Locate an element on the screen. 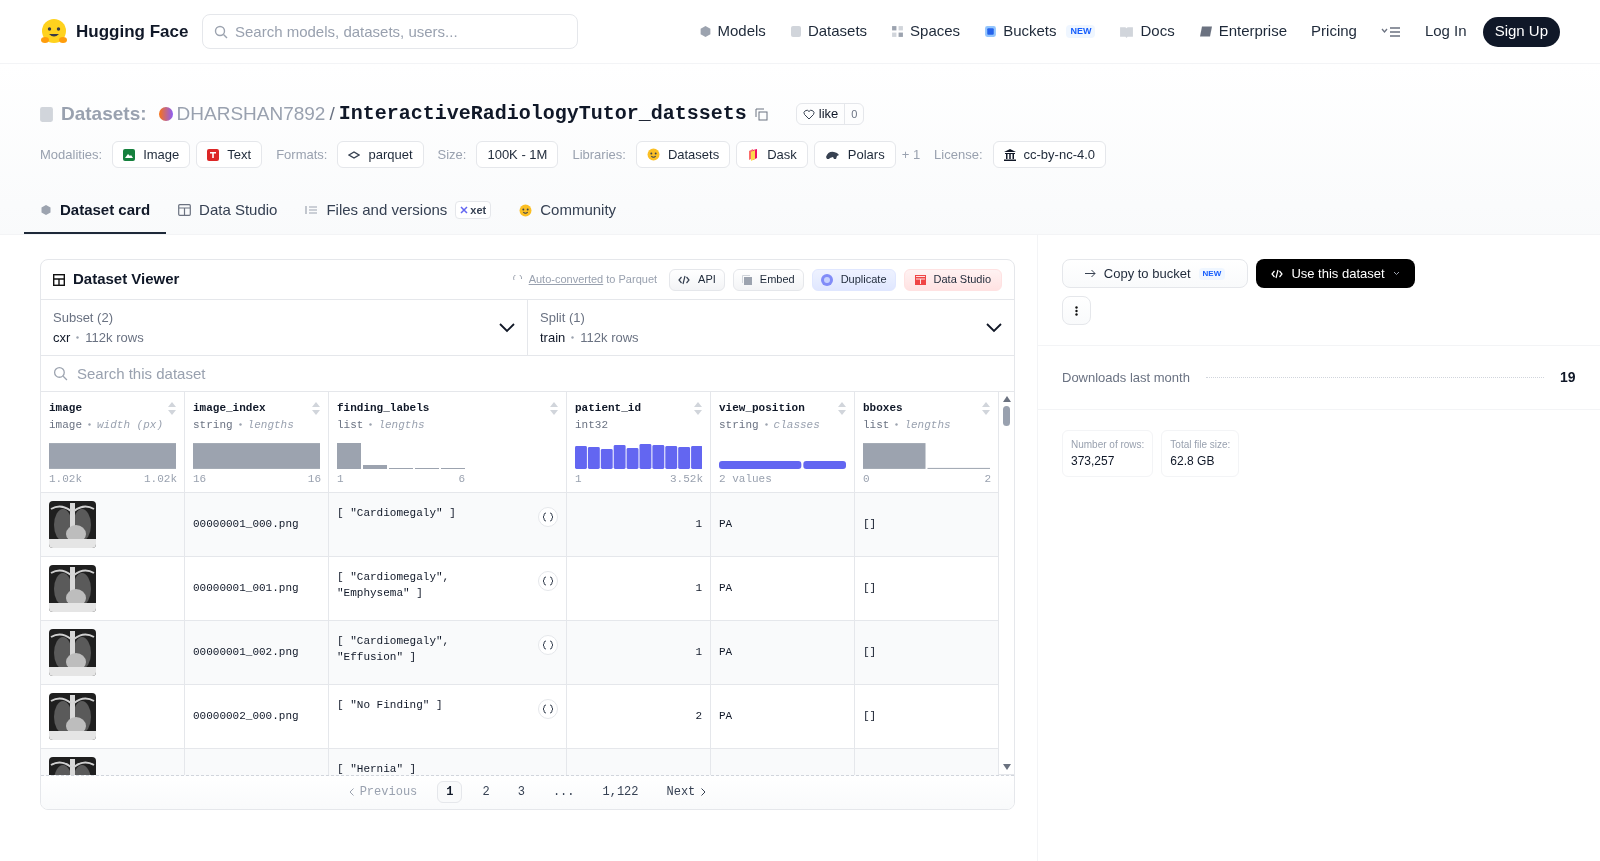 This screenshot has width=1600, height=861. page-link: 1 is located at coordinates (450, 792).